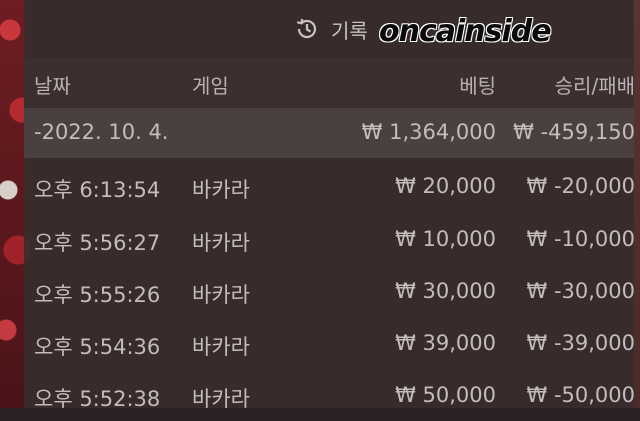 The width and height of the screenshot is (640, 421). What do you see at coordinates (97, 399) in the screenshot?
I see `row-date: 오후 5:52:38` at bounding box center [97, 399].